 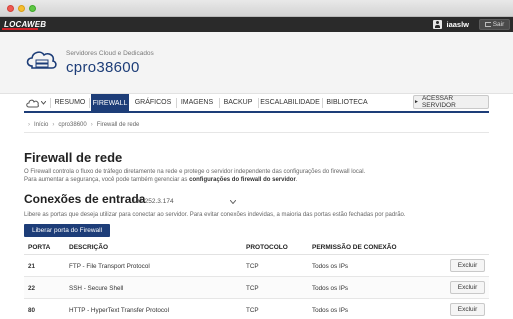 I want to click on column-header-protocol: PROTOCOLO, so click(x=267, y=247).